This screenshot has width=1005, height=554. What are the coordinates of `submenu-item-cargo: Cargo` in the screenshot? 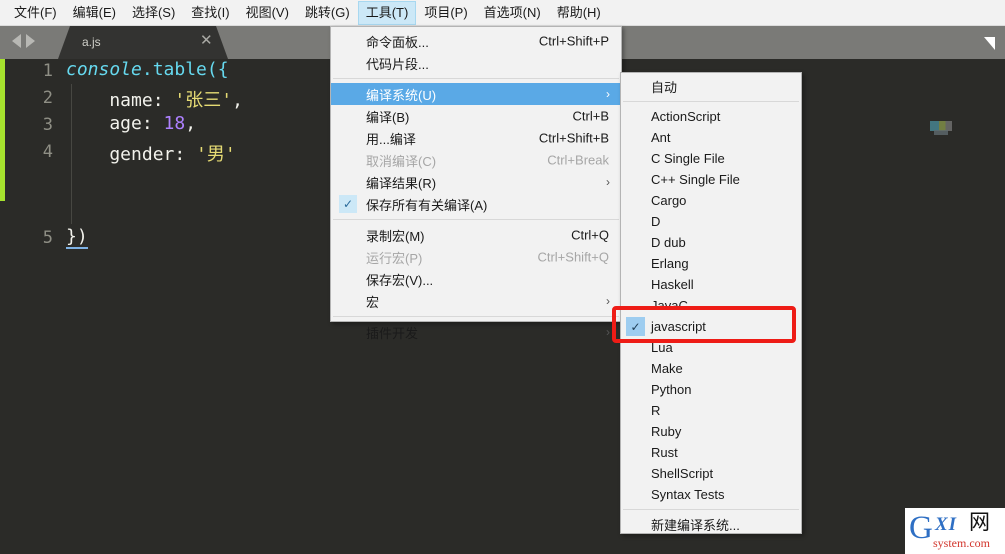 It's located at (711, 200).